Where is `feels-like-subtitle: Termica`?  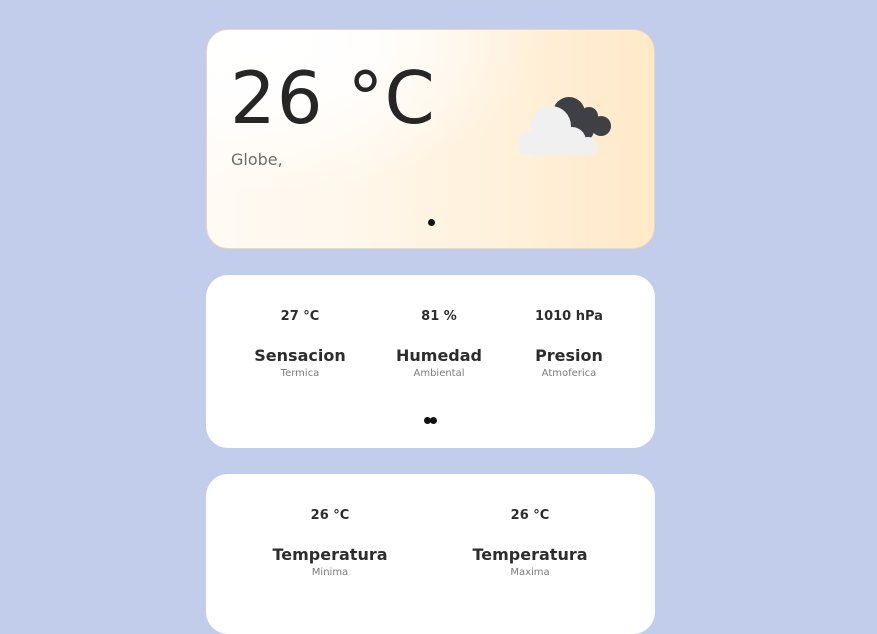
feels-like-subtitle: Termica is located at coordinates (300, 373).